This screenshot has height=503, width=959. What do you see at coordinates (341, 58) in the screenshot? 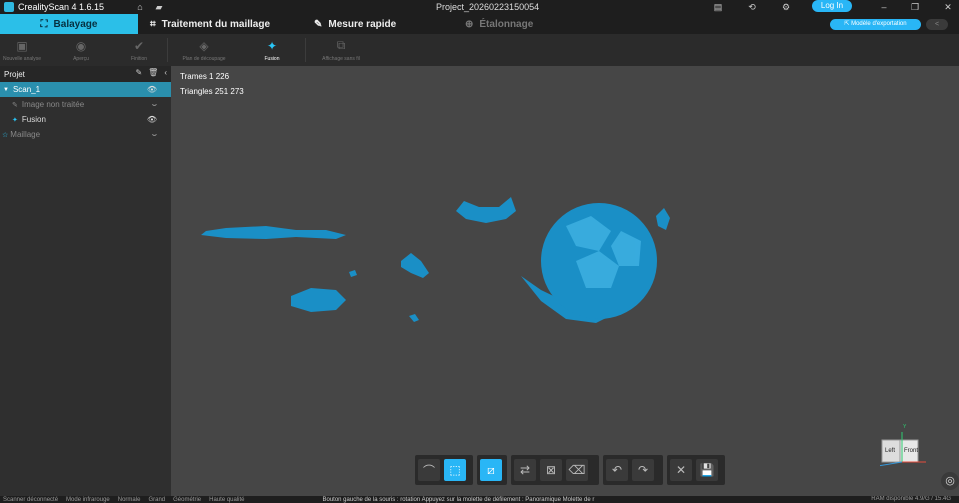
I see `wireless-display-label: Affichage sans fil` at bounding box center [341, 58].